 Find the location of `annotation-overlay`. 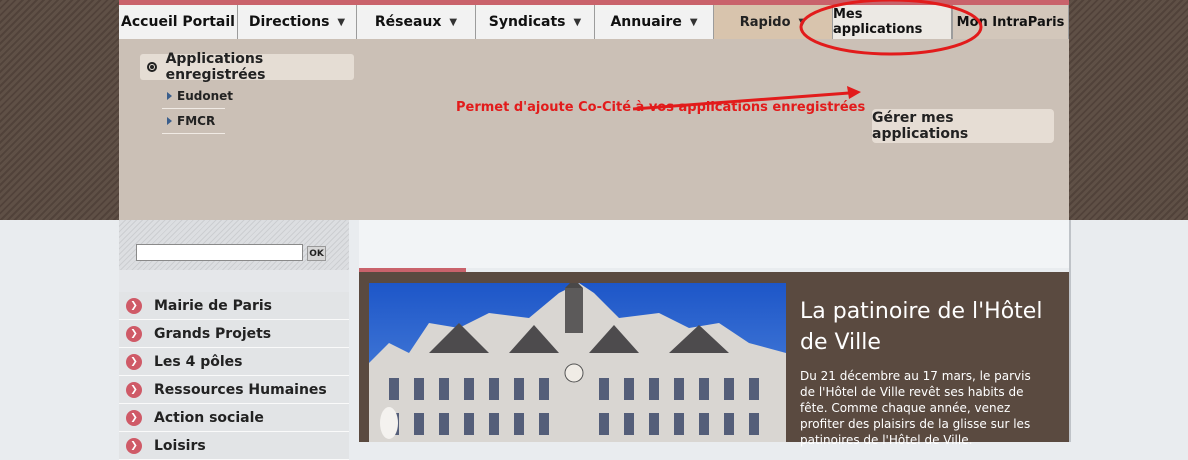

annotation-overlay is located at coordinates (807, 55).